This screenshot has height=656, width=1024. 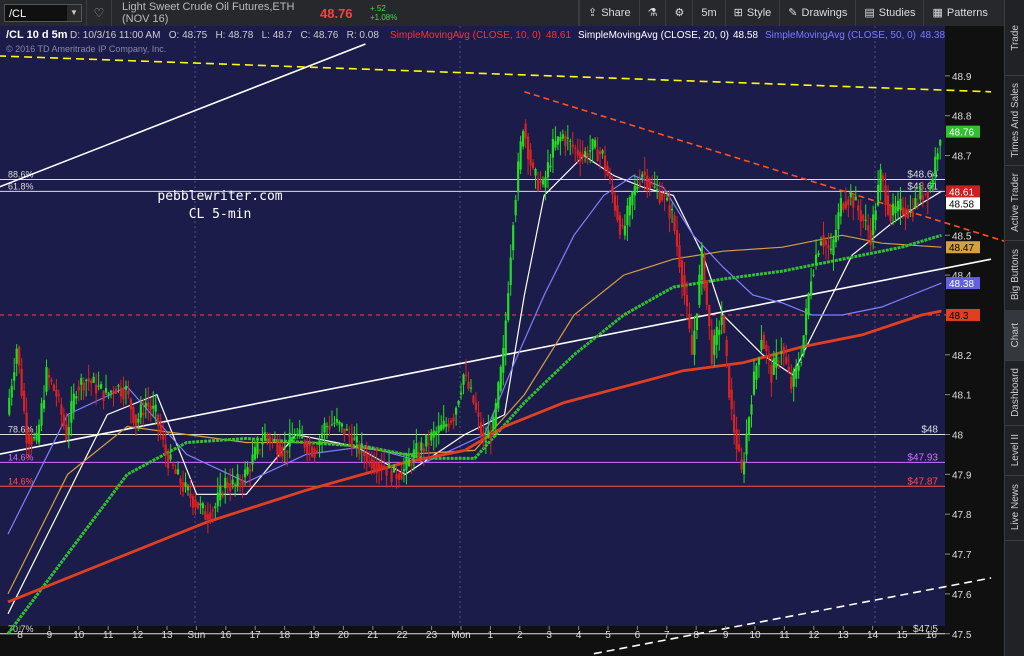 What do you see at coordinates (889, 13) in the screenshot?
I see `studies-button: ▤ Studies` at bounding box center [889, 13].